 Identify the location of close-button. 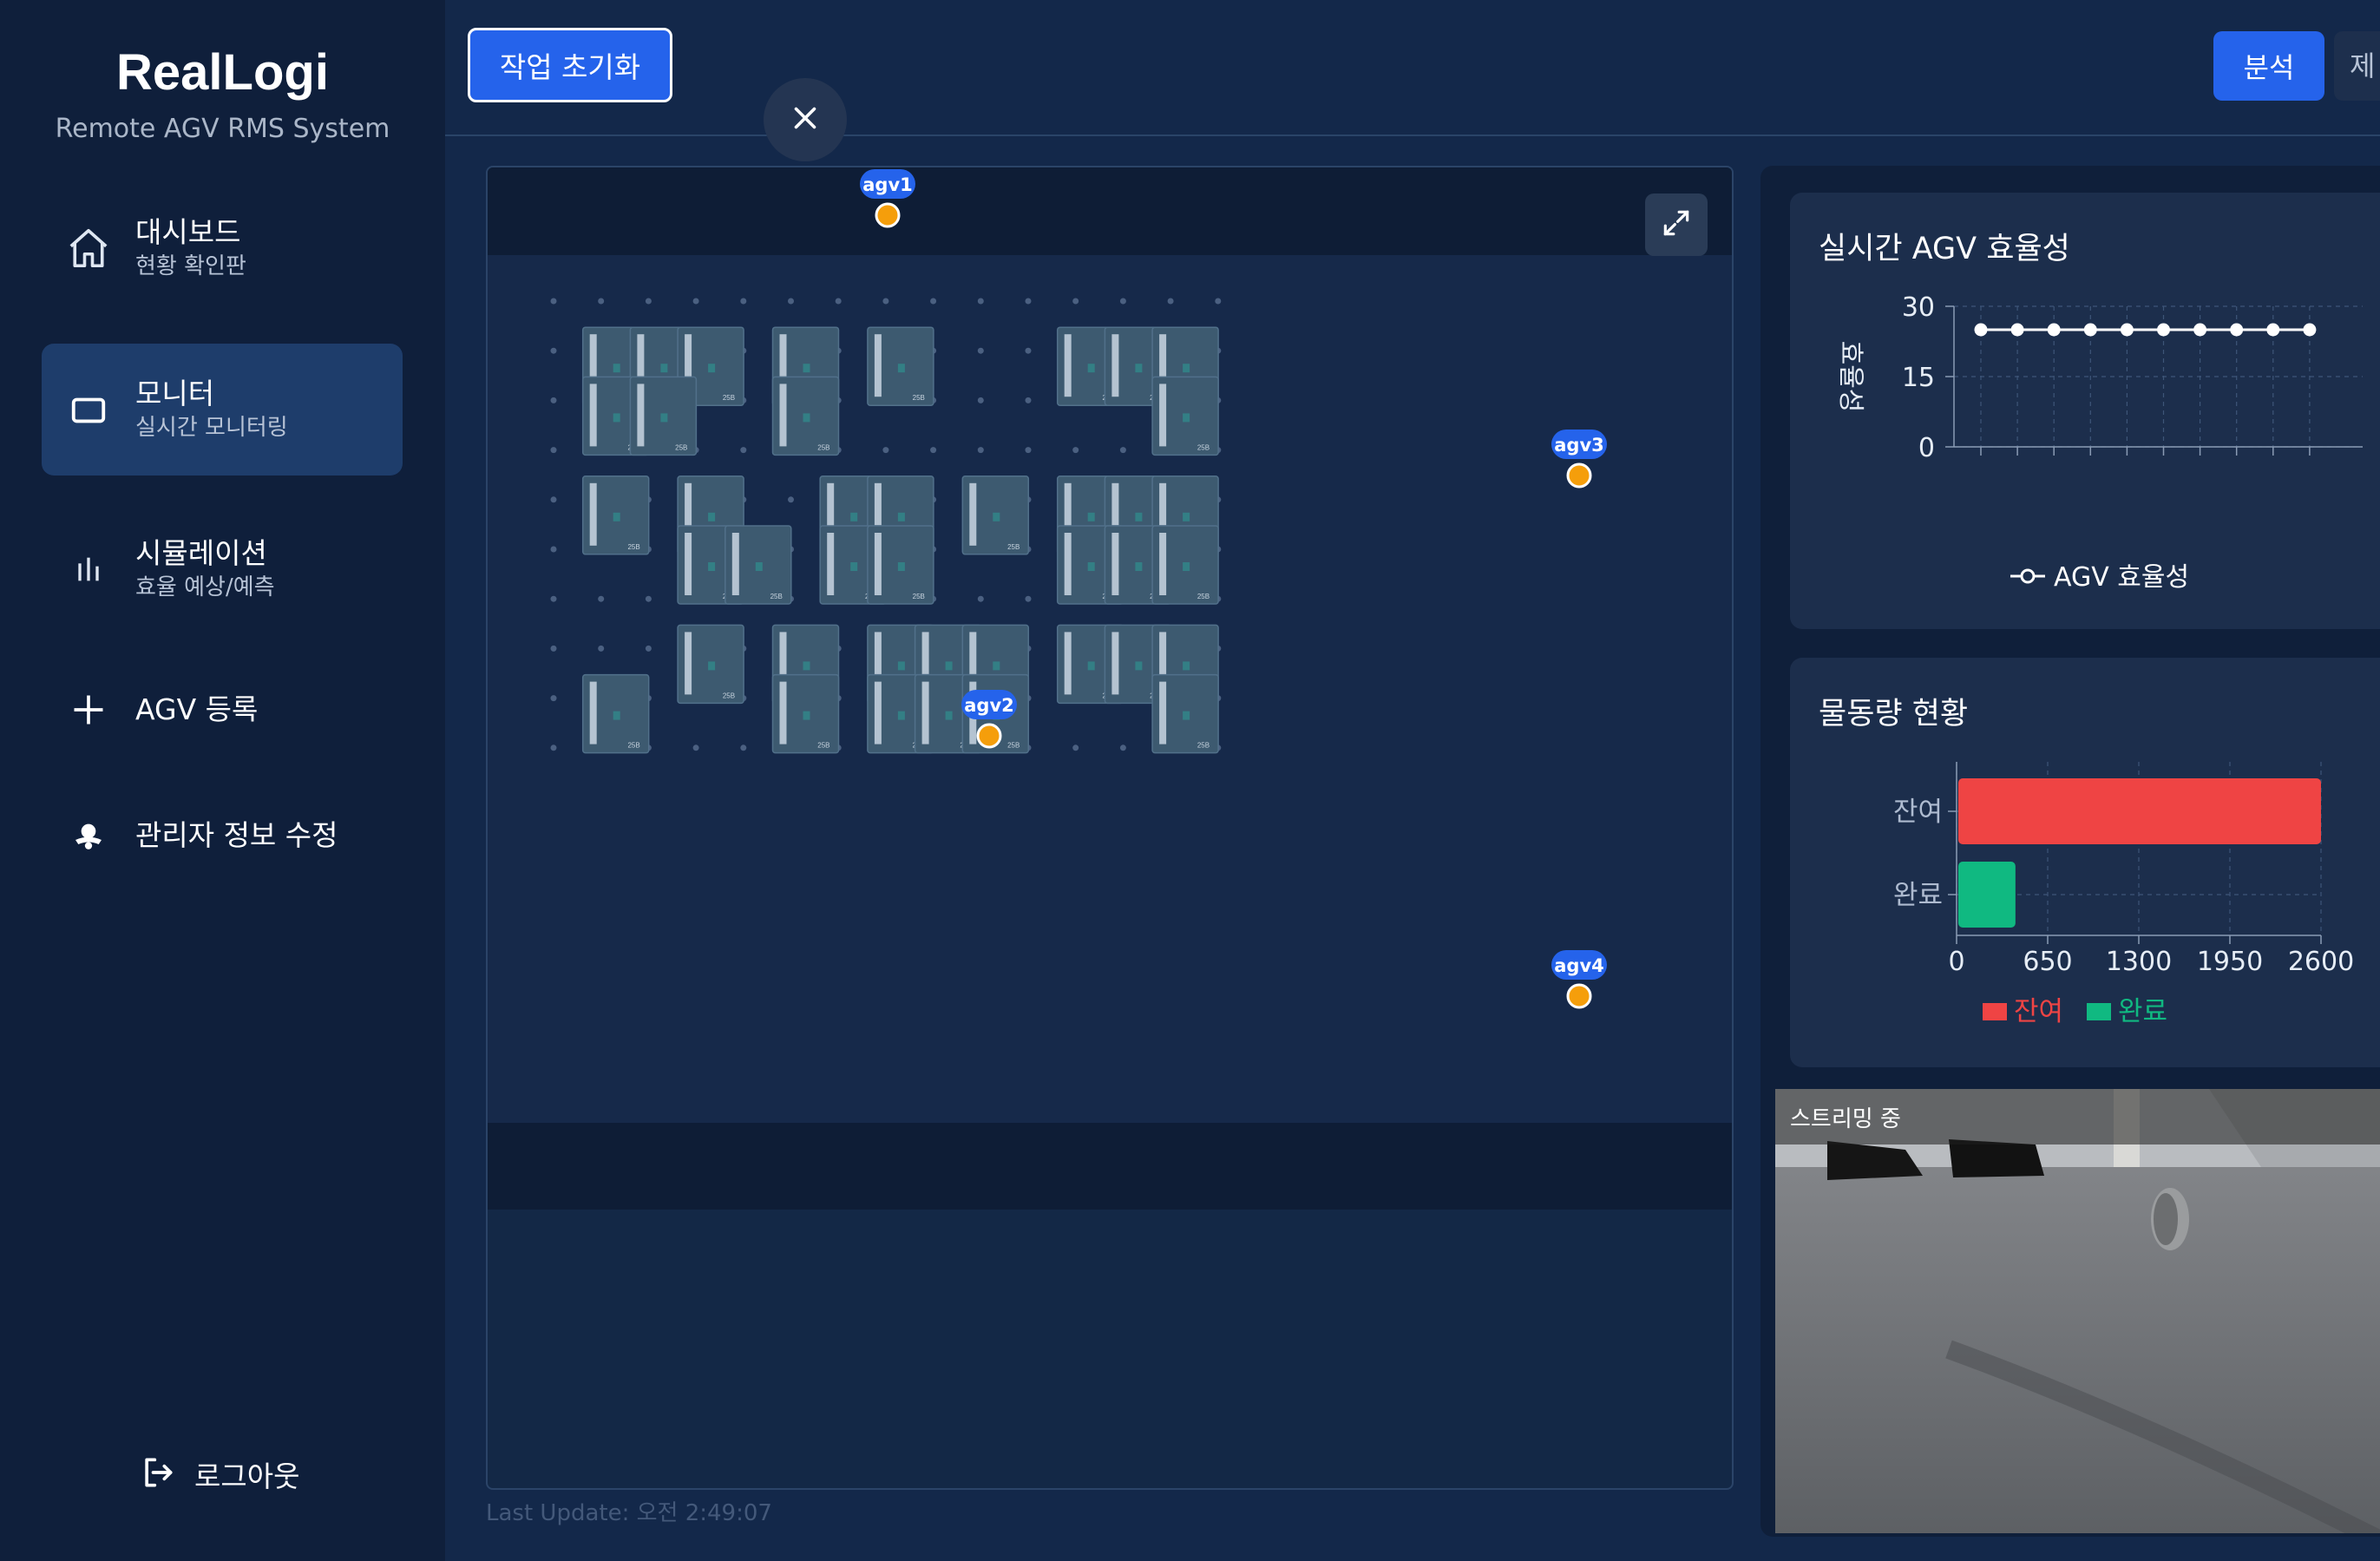
(805, 119).